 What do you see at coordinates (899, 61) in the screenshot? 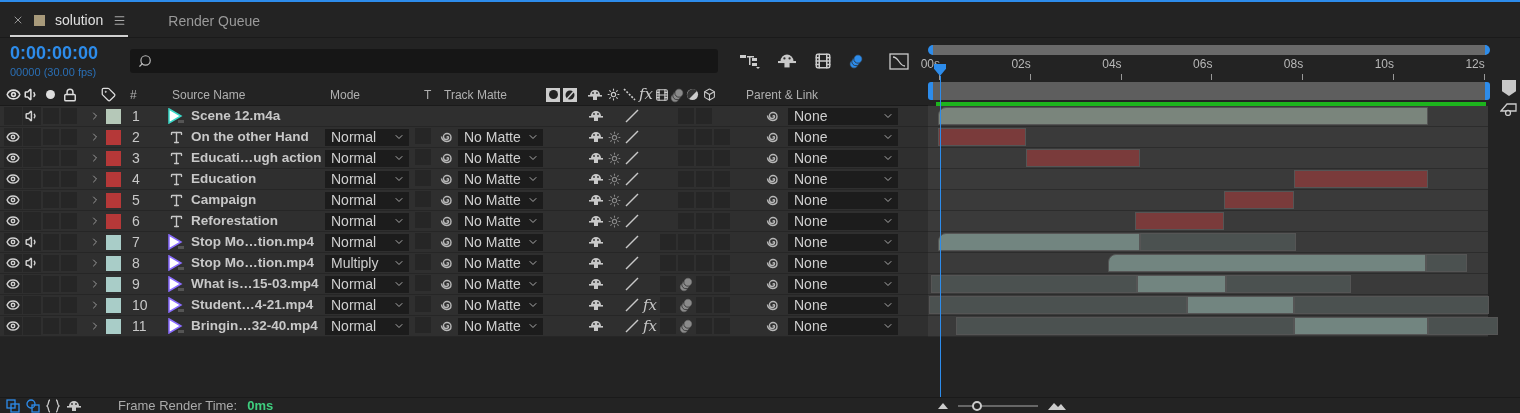
I see `graph-editor-icon` at bounding box center [899, 61].